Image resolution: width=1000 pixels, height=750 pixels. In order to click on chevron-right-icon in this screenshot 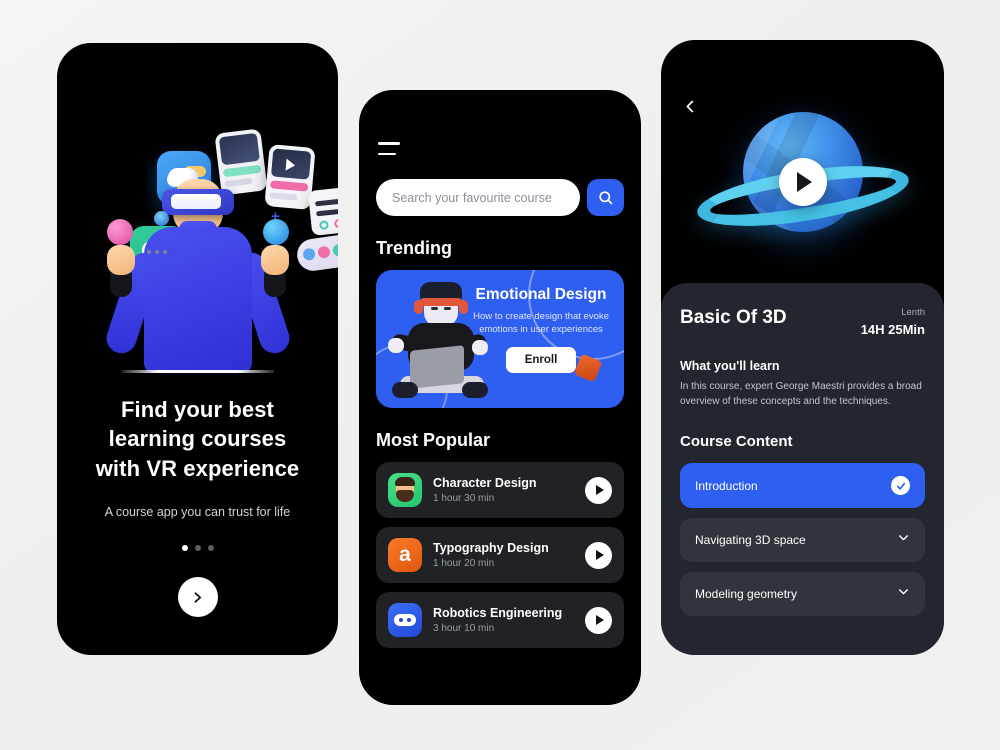, I will do `click(198, 597)`.